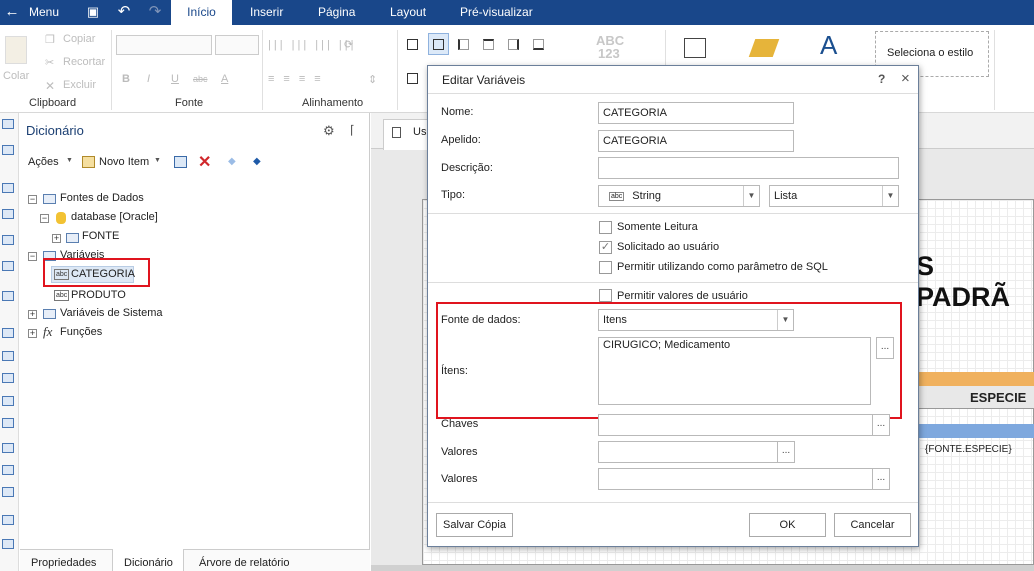 The height and width of the screenshot is (571, 1034). What do you see at coordinates (408, 12) in the screenshot?
I see `tab-layout: Layout` at bounding box center [408, 12].